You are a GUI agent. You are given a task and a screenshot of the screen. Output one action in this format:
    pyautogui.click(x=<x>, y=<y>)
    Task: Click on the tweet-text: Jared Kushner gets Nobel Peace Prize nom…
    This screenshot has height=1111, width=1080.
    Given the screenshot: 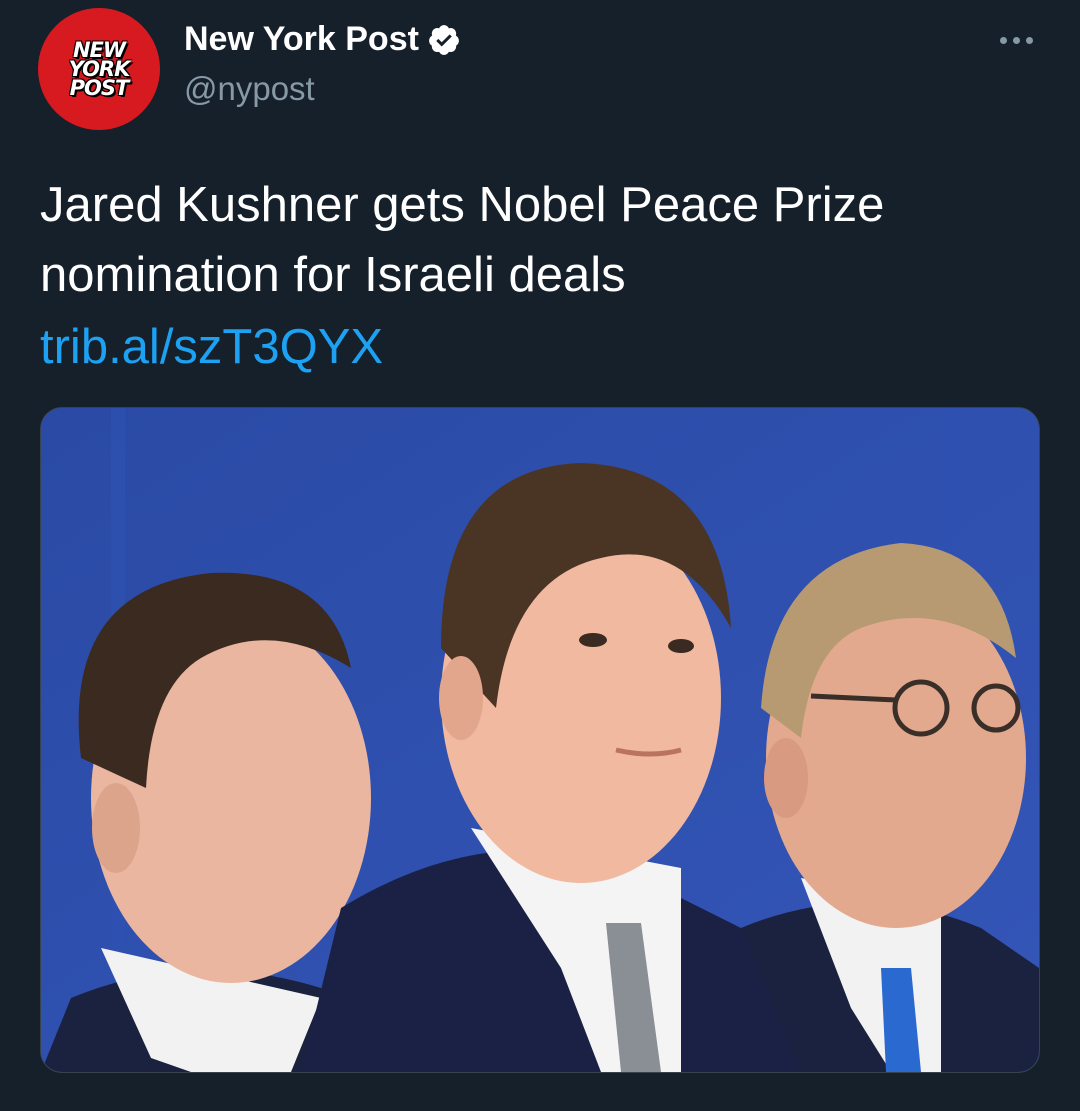 What is the action you would take?
    pyautogui.click(x=462, y=240)
    